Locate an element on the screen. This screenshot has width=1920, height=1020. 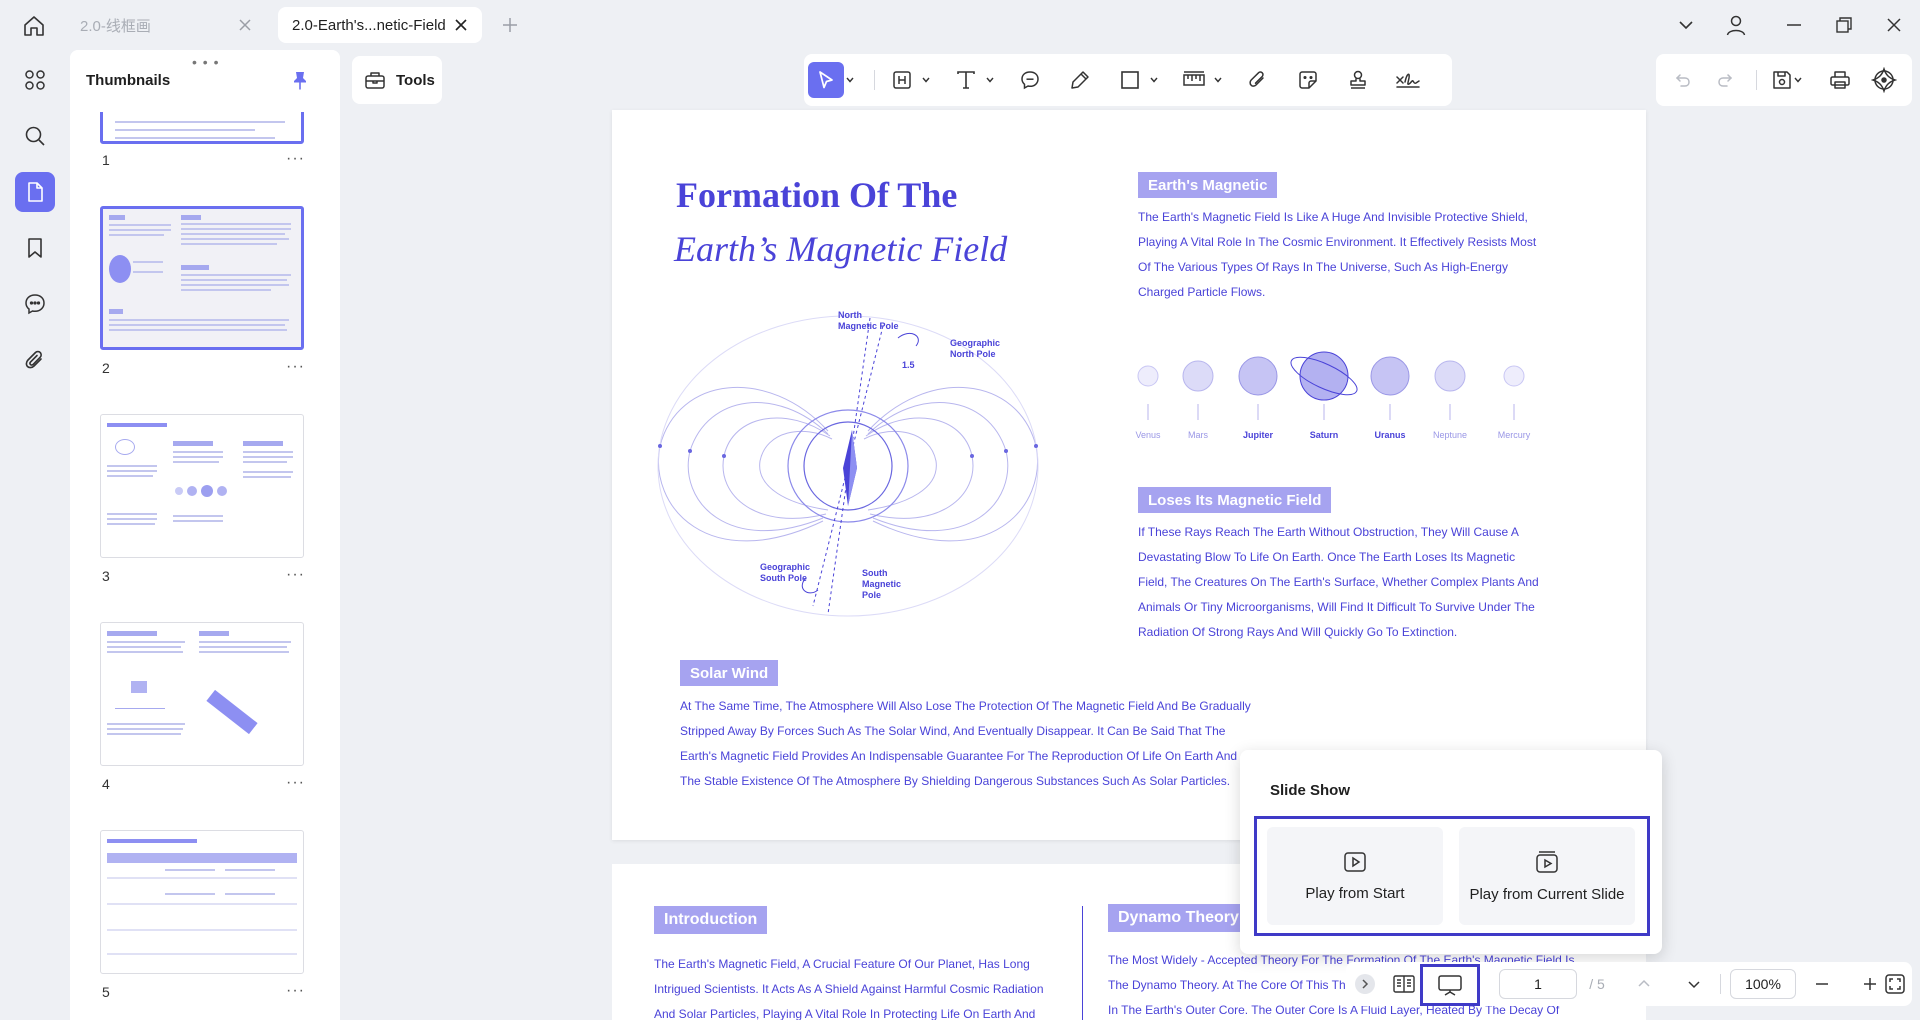
rail-pages-button is located at coordinates (35, 192).